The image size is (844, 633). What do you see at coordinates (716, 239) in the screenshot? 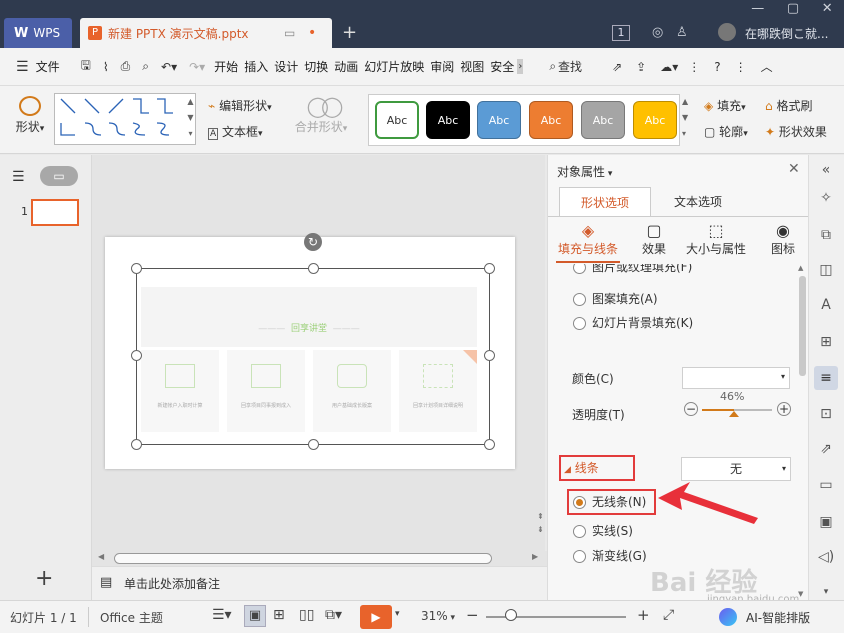
I see `subtab-size-props: ⬚ 大小与属性` at bounding box center [716, 239].